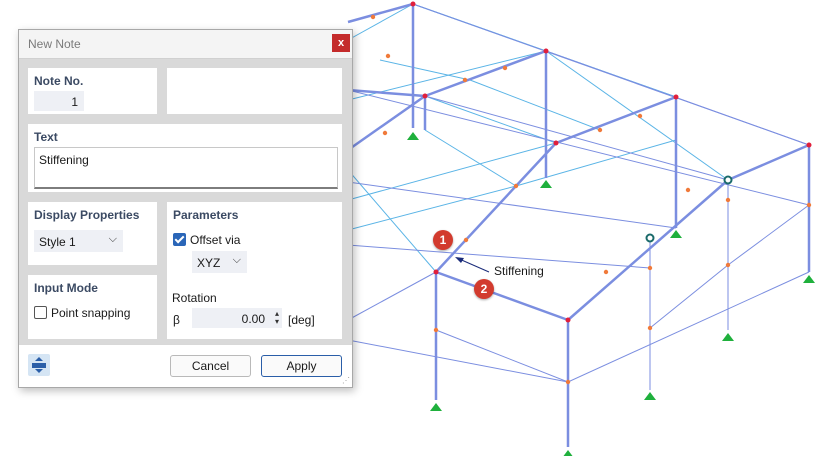 This screenshot has width=817, height=456. What do you see at coordinates (519, 271) in the screenshot?
I see `note-label-stiffening: Stiffening` at bounding box center [519, 271].